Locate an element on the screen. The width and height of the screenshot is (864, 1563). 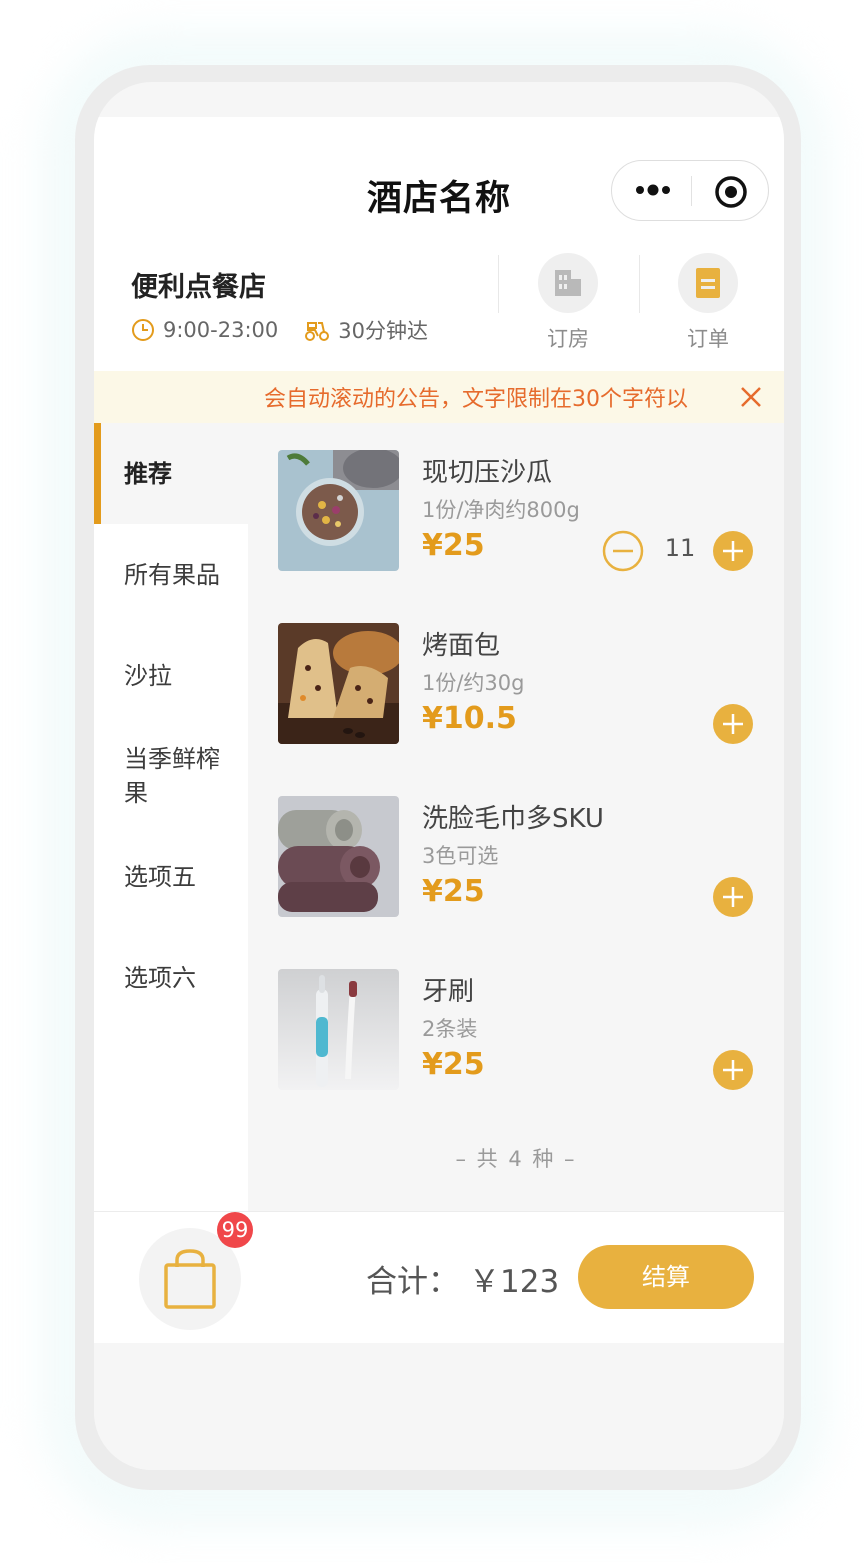
category-item-option-6: 选项六 is located at coordinates (171, 977).